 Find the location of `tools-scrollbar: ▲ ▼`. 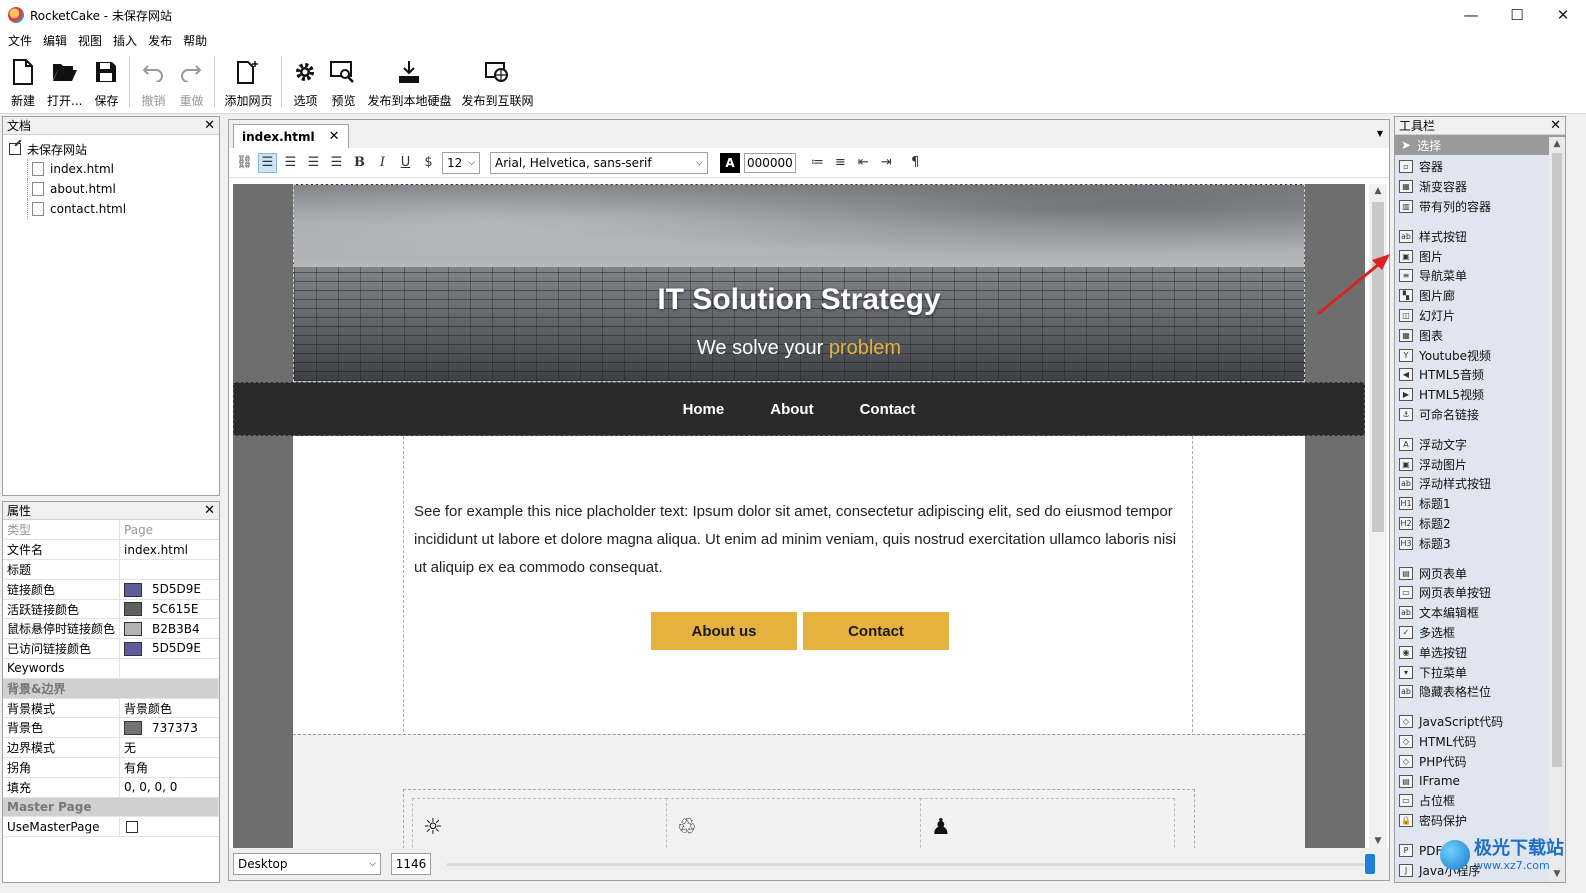

tools-scrollbar: ▲ ▼ is located at coordinates (1557, 509).